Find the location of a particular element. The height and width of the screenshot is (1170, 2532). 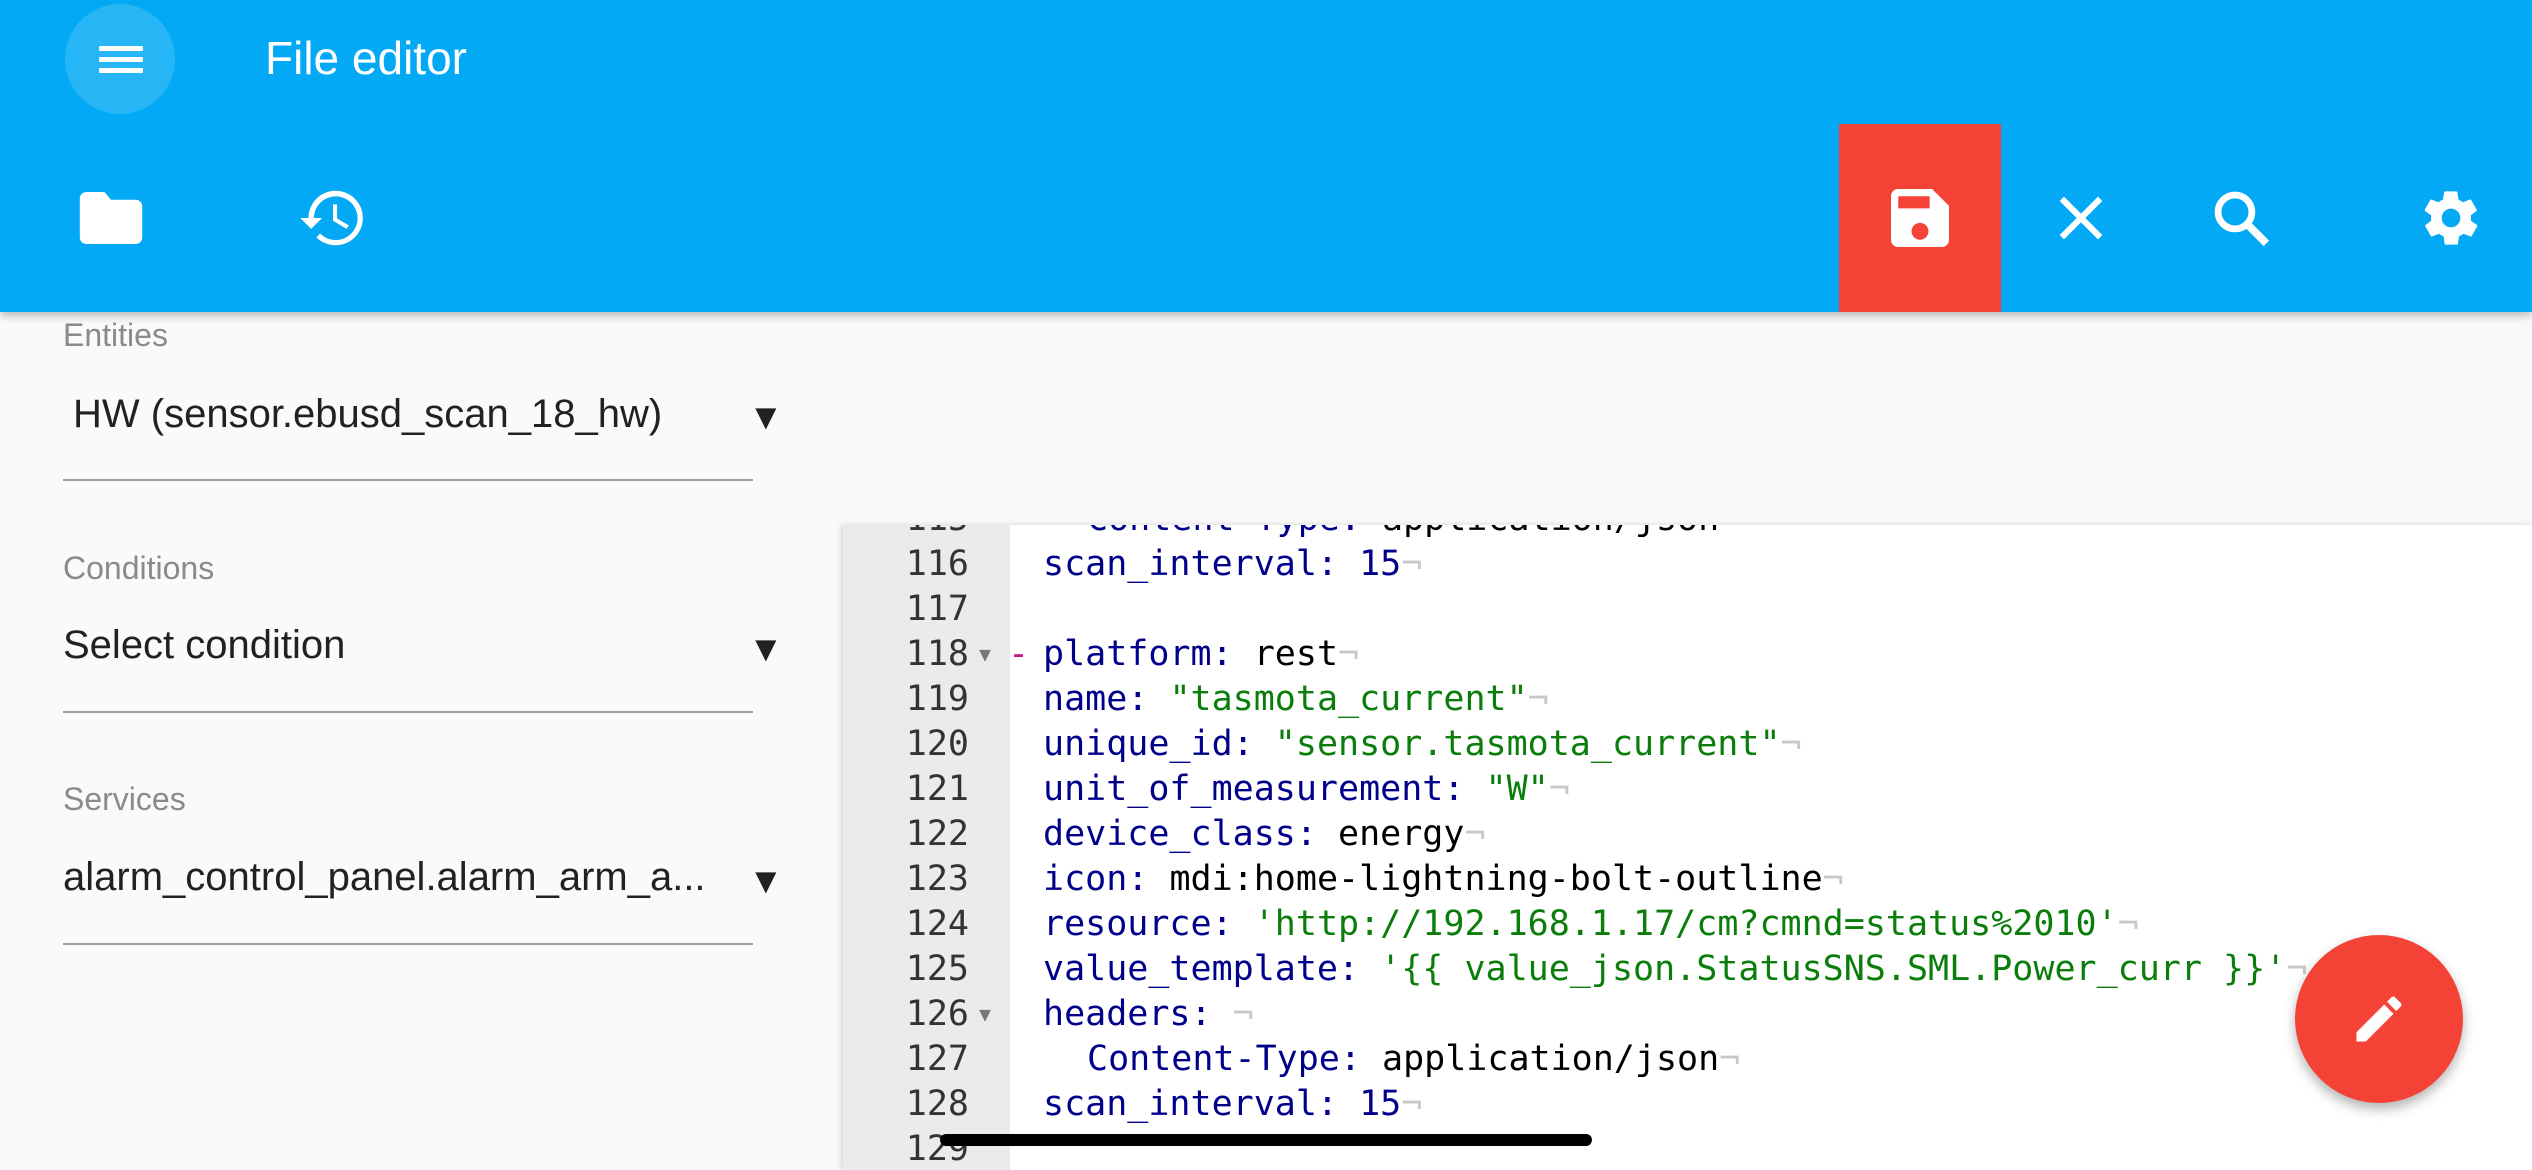

search-icon is located at coordinates (2242, 219).